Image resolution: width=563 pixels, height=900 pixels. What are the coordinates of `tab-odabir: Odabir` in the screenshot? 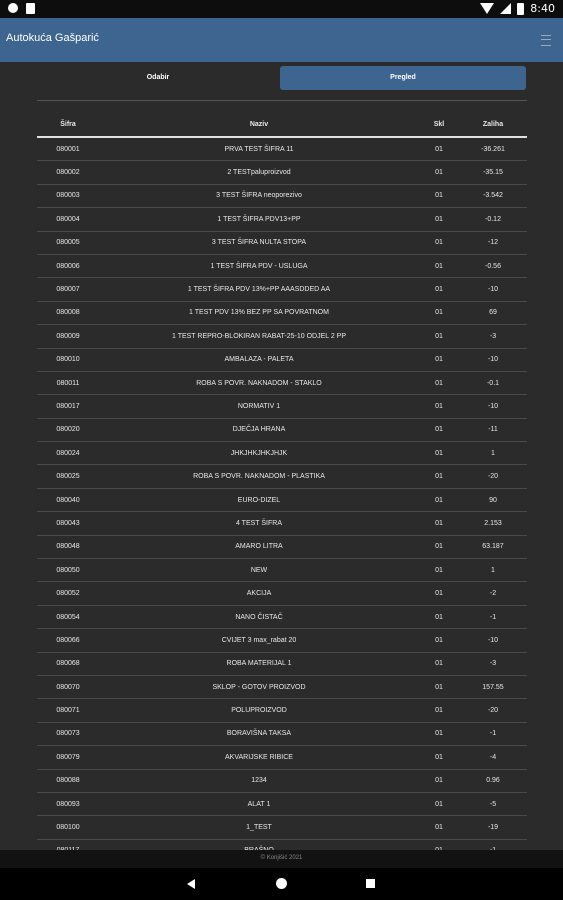 It's located at (158, 78).